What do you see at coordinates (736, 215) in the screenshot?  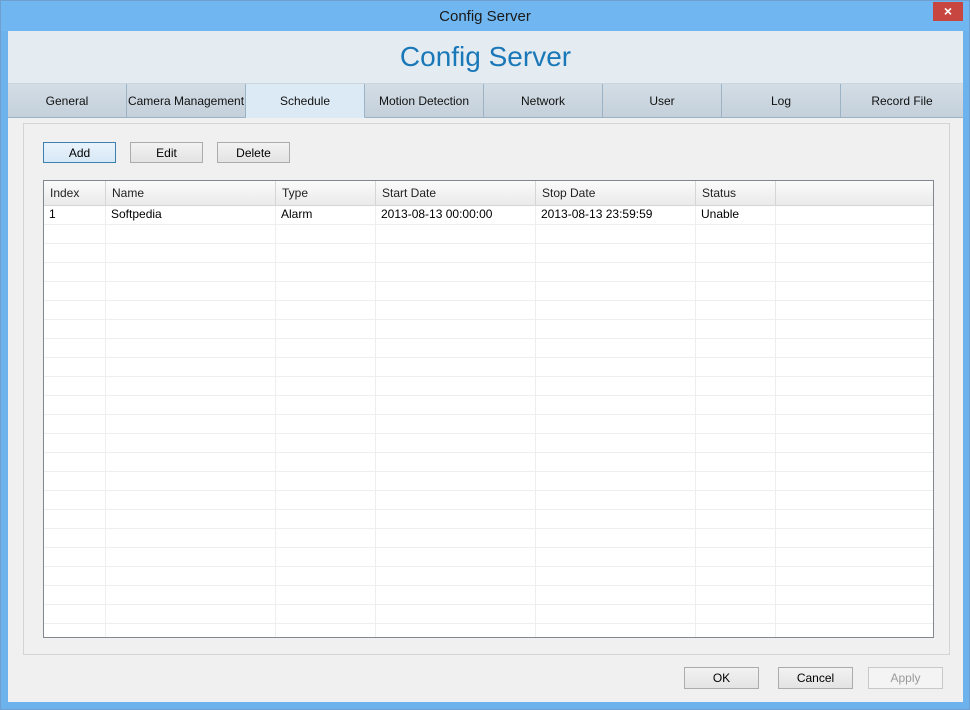 I see `cell-status: Unable` at bounding box center [736, 215].